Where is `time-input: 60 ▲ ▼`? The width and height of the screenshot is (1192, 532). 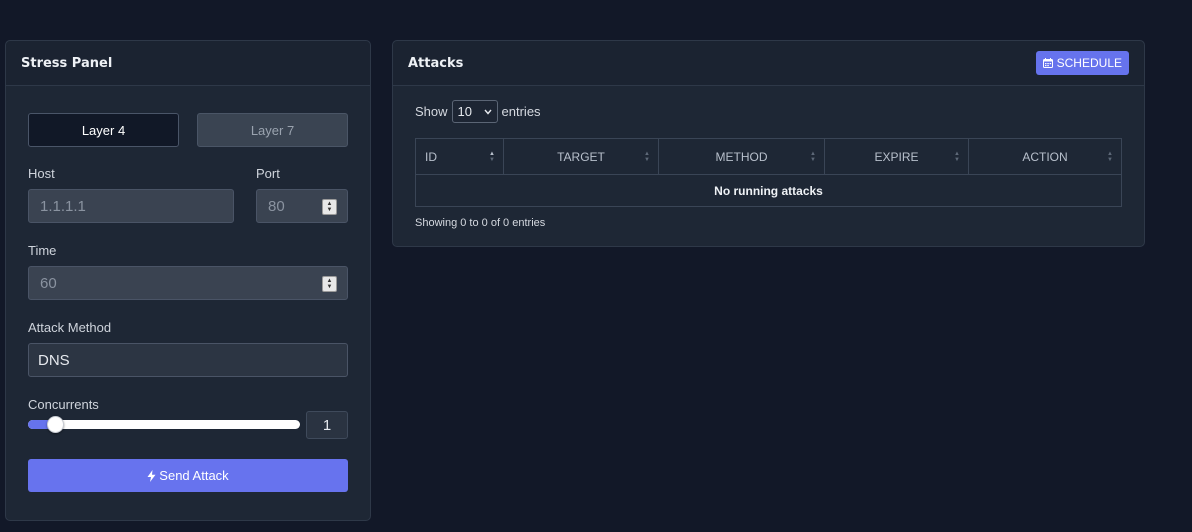
time-input: 60 ▲ ▼ is located at coordinates (188, 283).